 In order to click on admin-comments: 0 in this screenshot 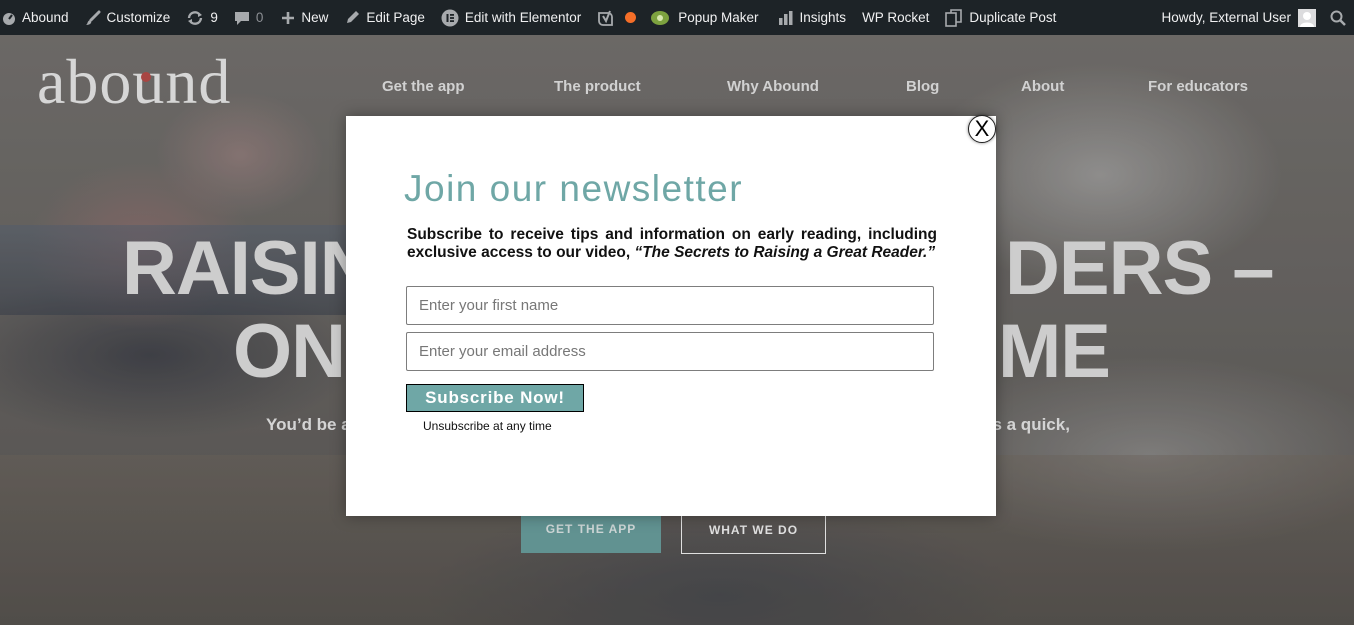, I will do `click(249, 17)`.